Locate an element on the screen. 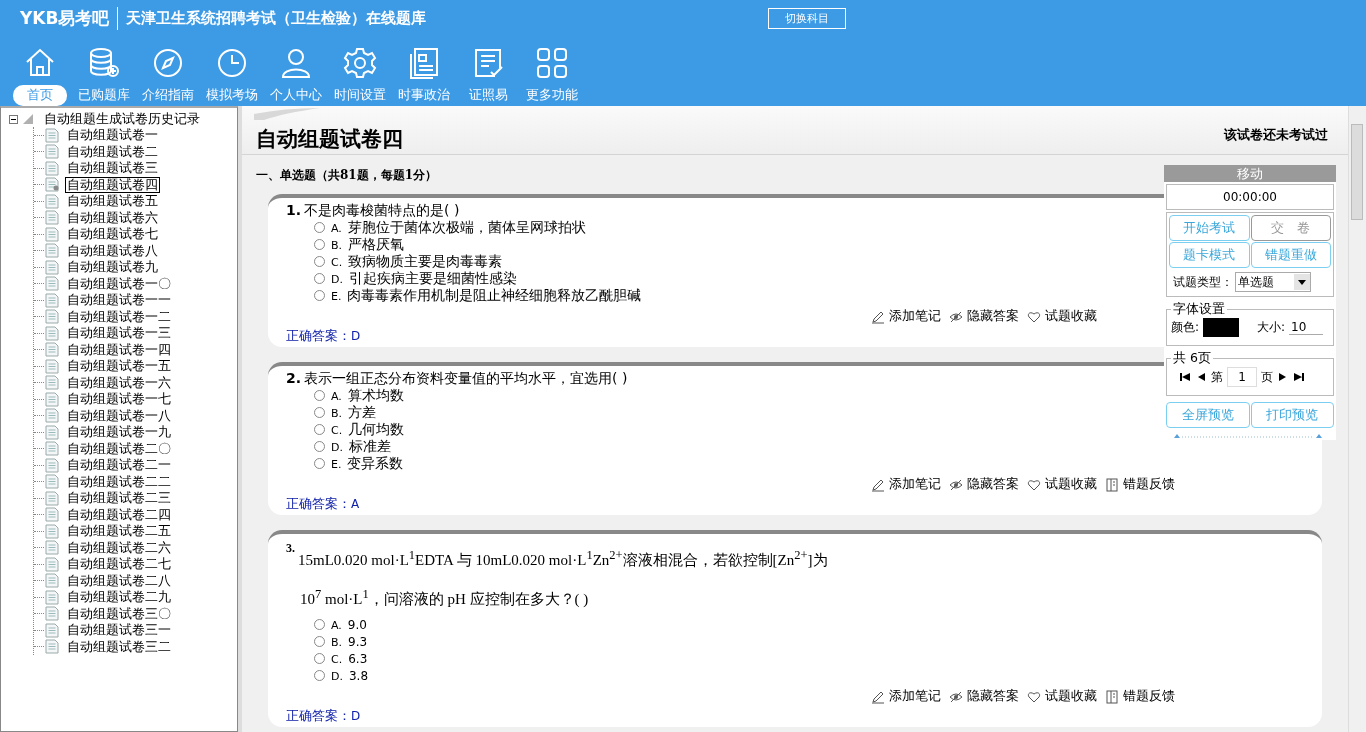 This screenshot has height=732, width=1366. tree-item: 自动组题试卷三二 is located at coordinates (119, 646).